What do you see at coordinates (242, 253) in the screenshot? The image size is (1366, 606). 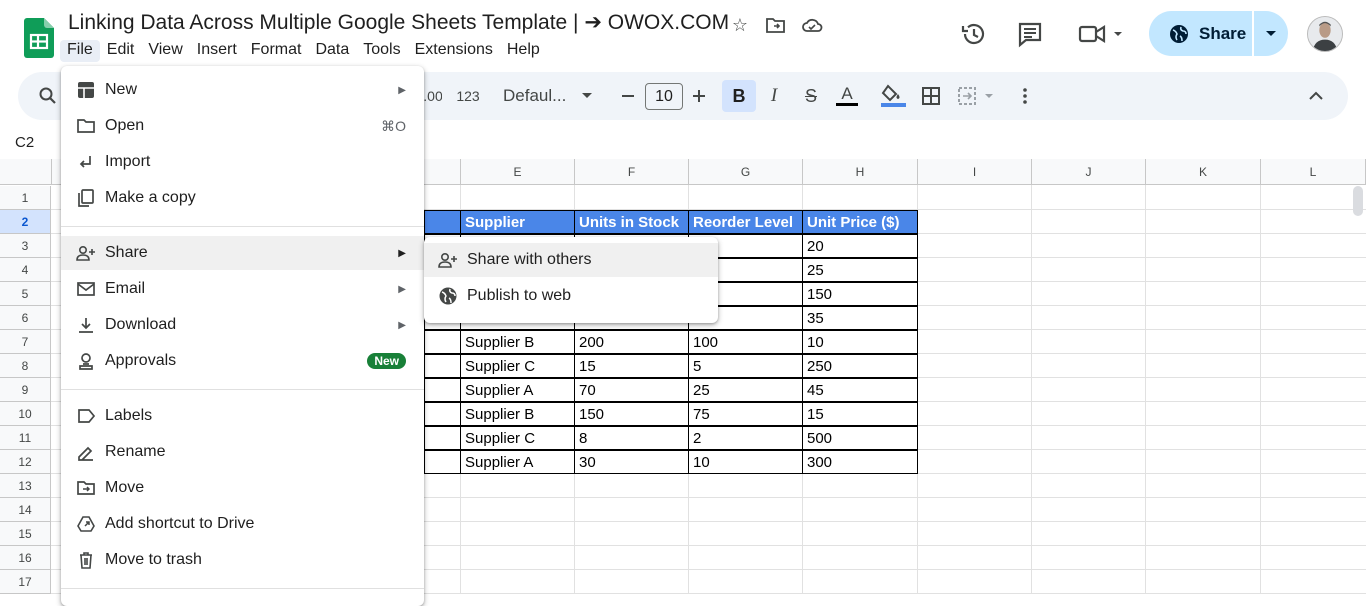 I see `menu-item-share: Share ▶` at bounding box center [242, 253].